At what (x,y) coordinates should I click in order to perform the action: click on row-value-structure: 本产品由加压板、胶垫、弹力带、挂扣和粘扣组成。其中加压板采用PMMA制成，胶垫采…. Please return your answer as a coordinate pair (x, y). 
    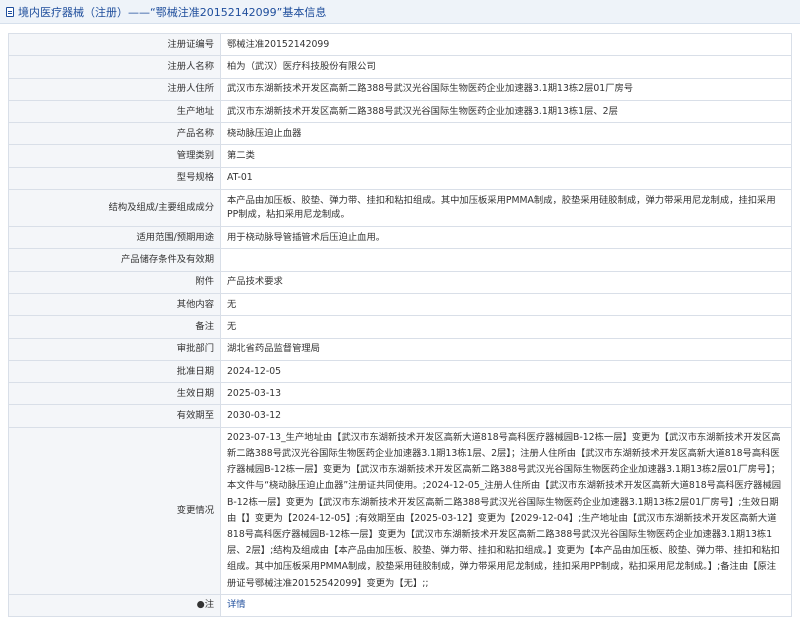
    Looking at the image, I should click on (506, 208).